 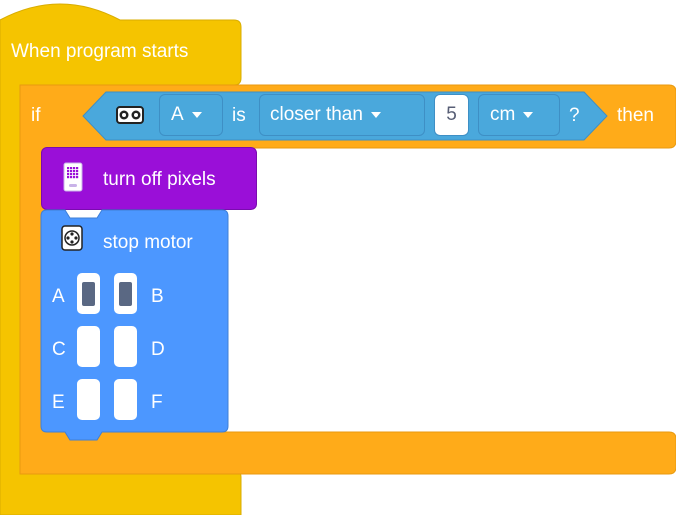 What do you see at coordinates (125, 399) in the screenshot?
I see `port-f-toggle` at bounding box center [125, 399].